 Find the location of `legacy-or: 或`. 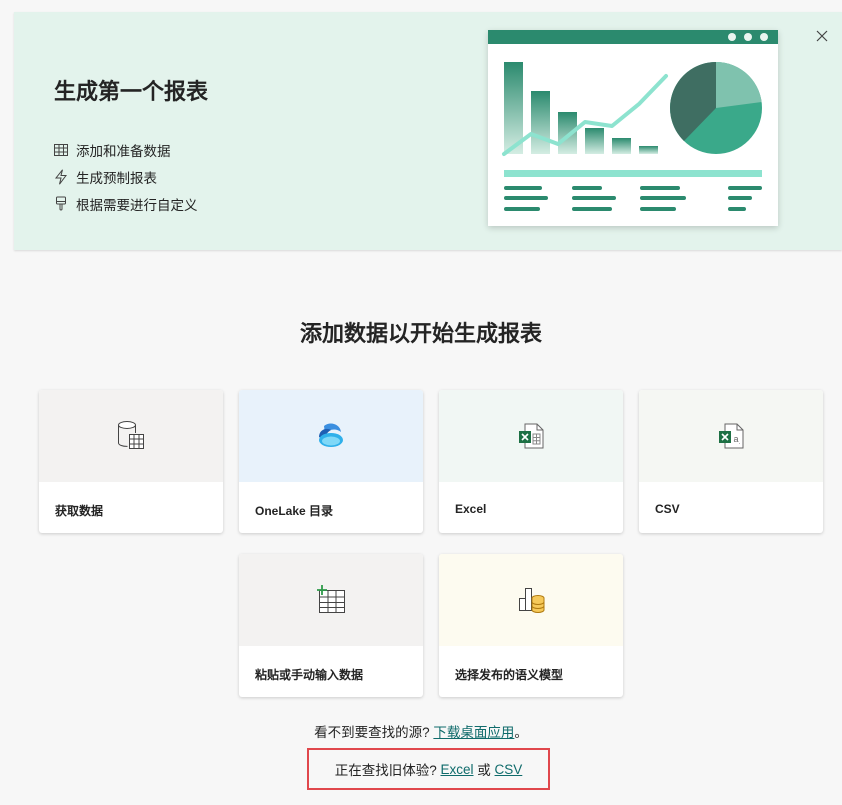

legacy-or: 或 is located at coordinates (484, 770).